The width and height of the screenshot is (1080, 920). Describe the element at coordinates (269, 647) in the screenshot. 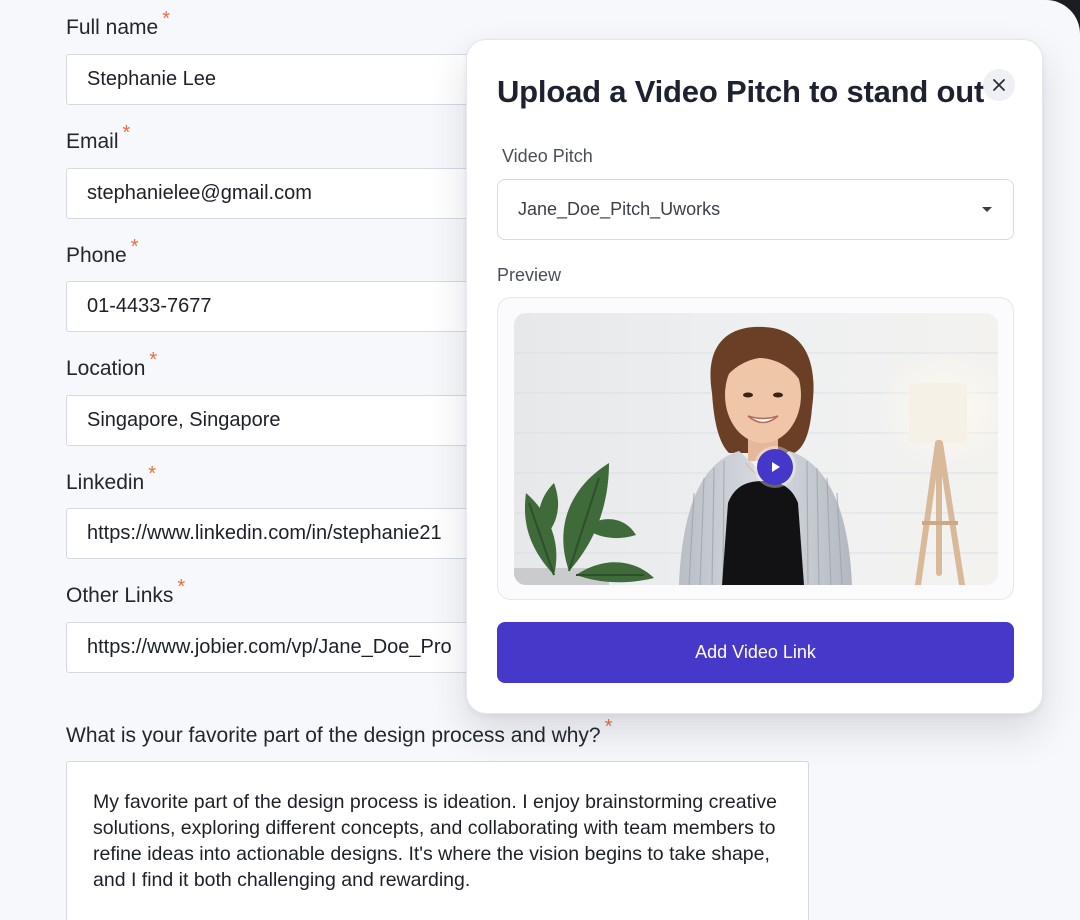

I see `other-links-value: https://www.jobier.com/vp/Jane_Doe_Pro` at that location.